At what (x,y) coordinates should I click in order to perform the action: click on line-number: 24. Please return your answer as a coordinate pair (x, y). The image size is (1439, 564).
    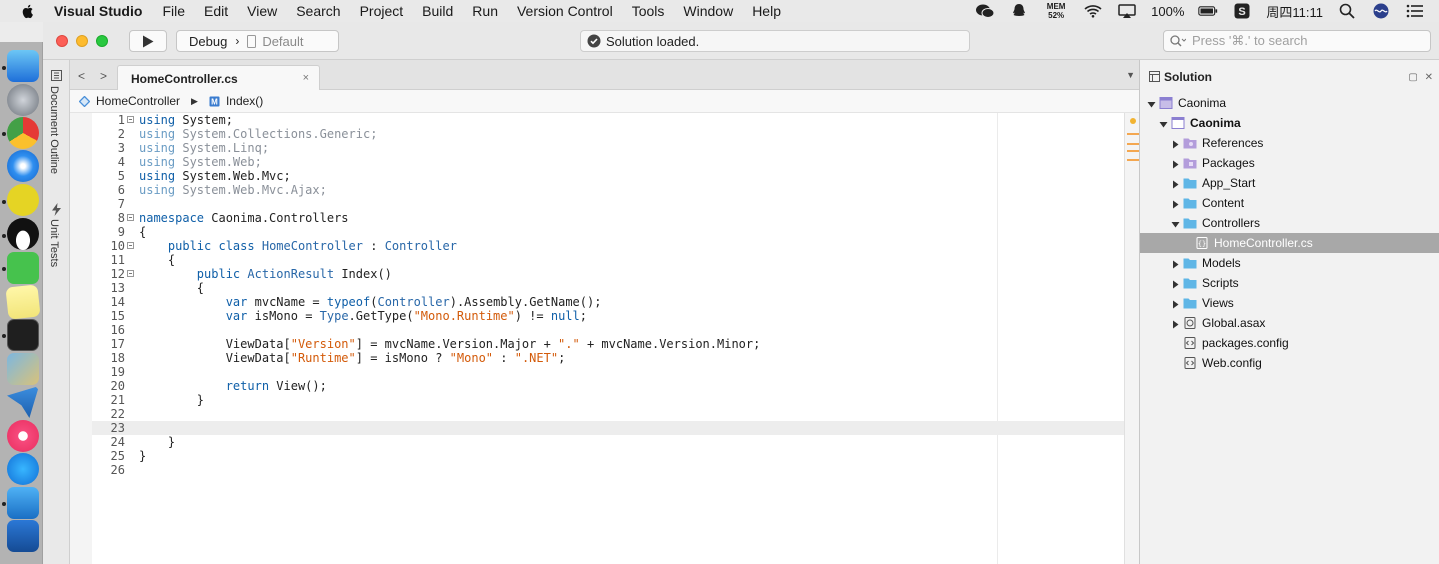
    Looking at the image, I should click on (108, 442).